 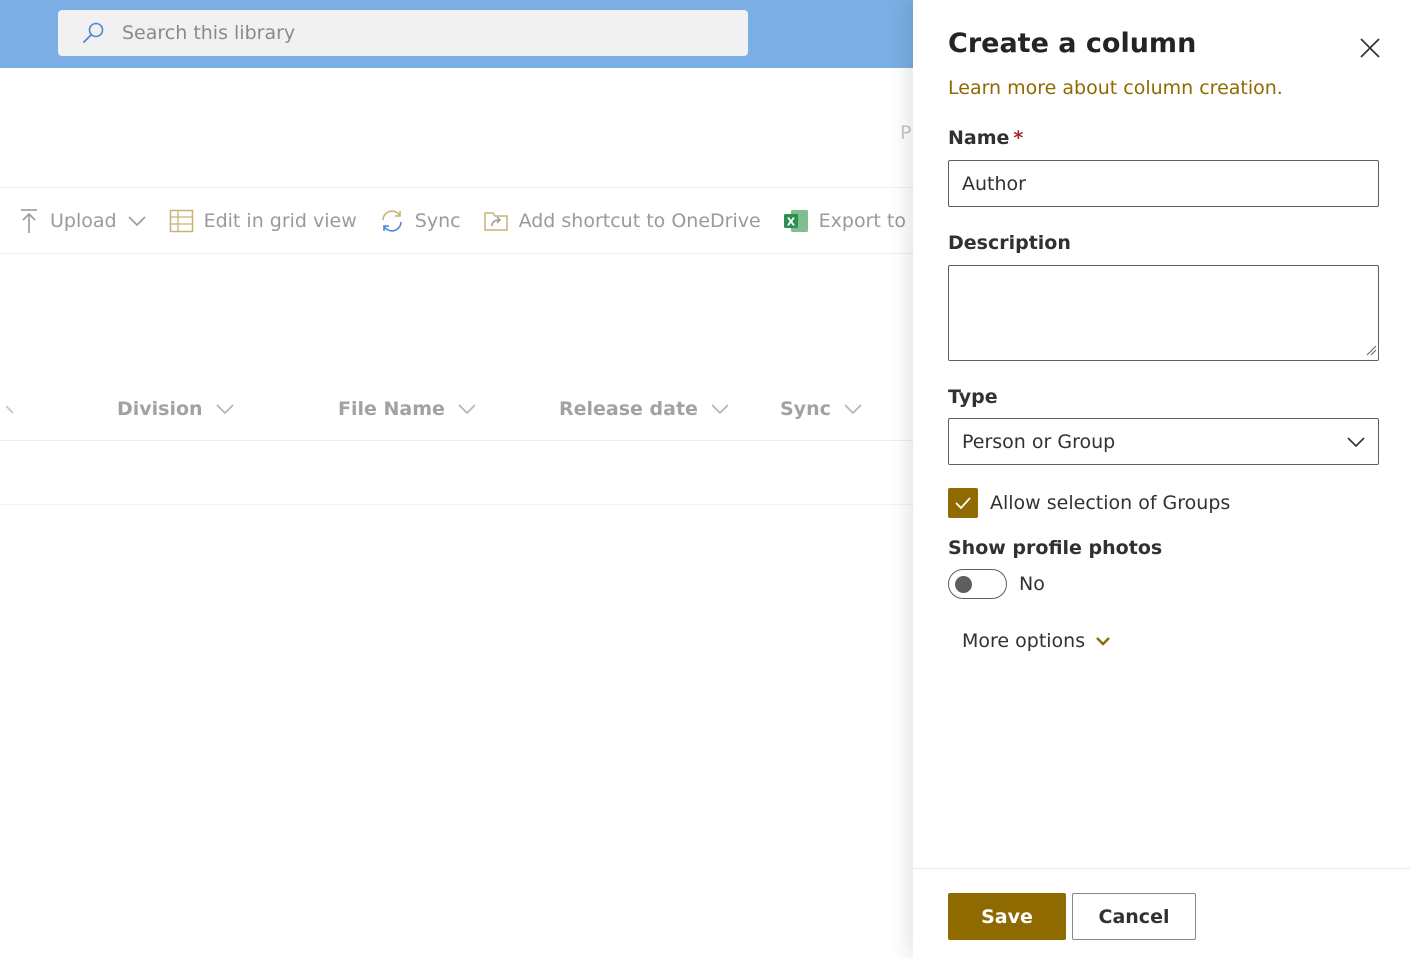 I want to click on column-header-file-name: File Name, so click(x=407, y=409).